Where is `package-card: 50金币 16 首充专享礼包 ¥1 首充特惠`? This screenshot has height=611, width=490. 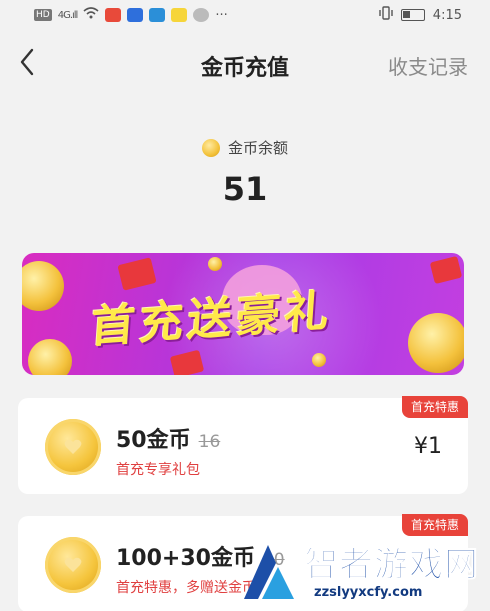
package-card: 50金币 16 首充专享礼包 ¥1 首充特惠 is located at coordinates (243, 445).